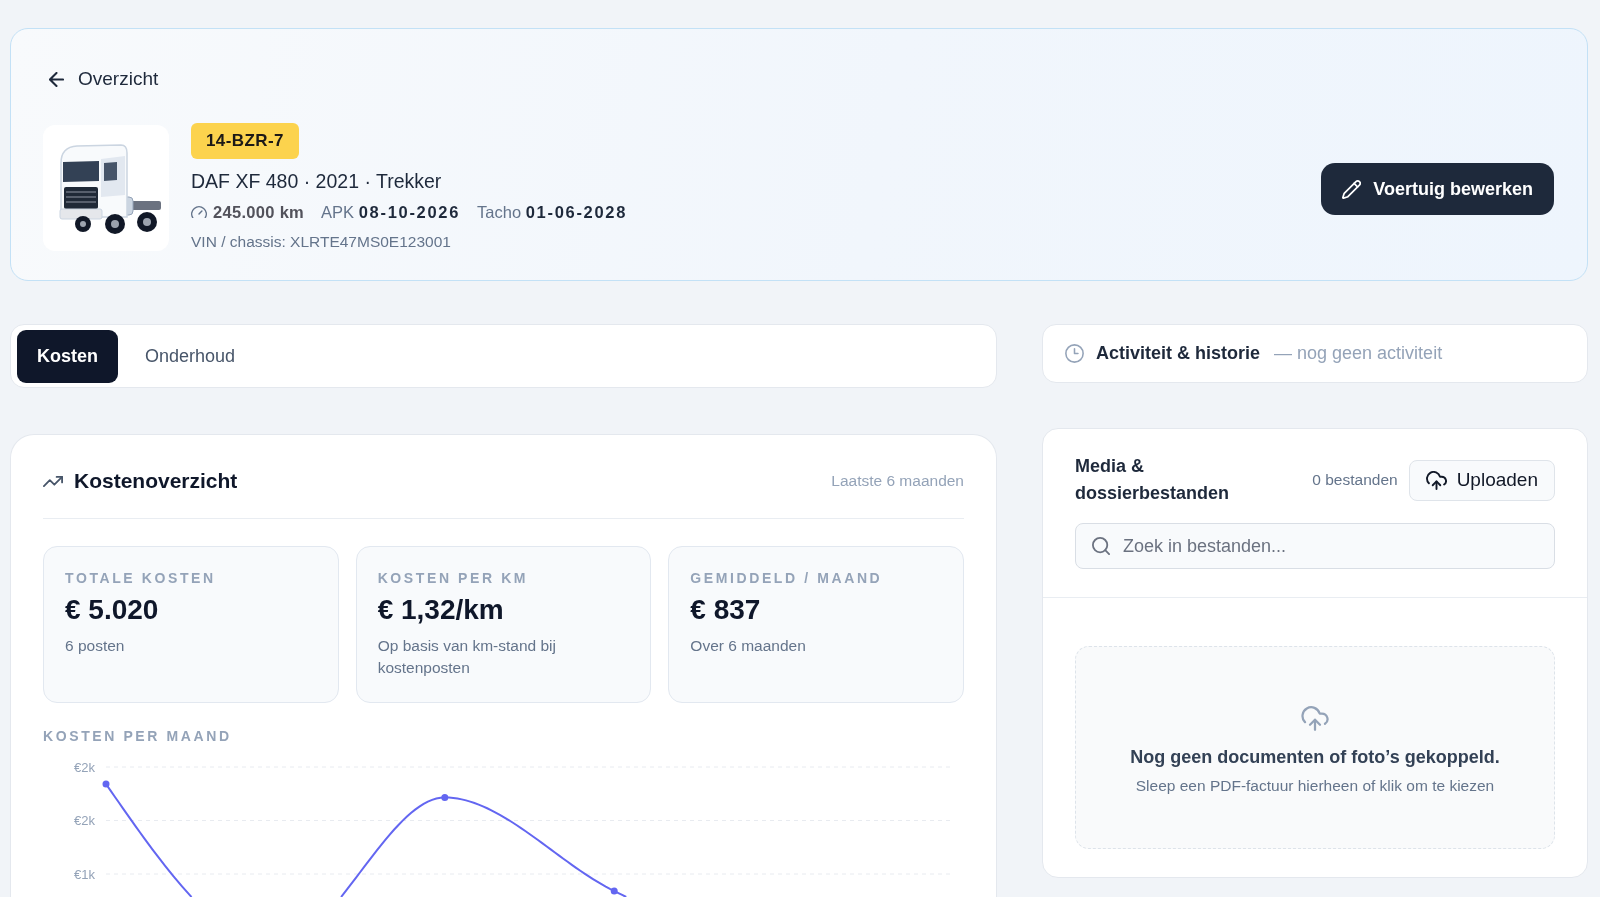  I want to click on period-label: Laatste 6 maanden, so click(897, 481).